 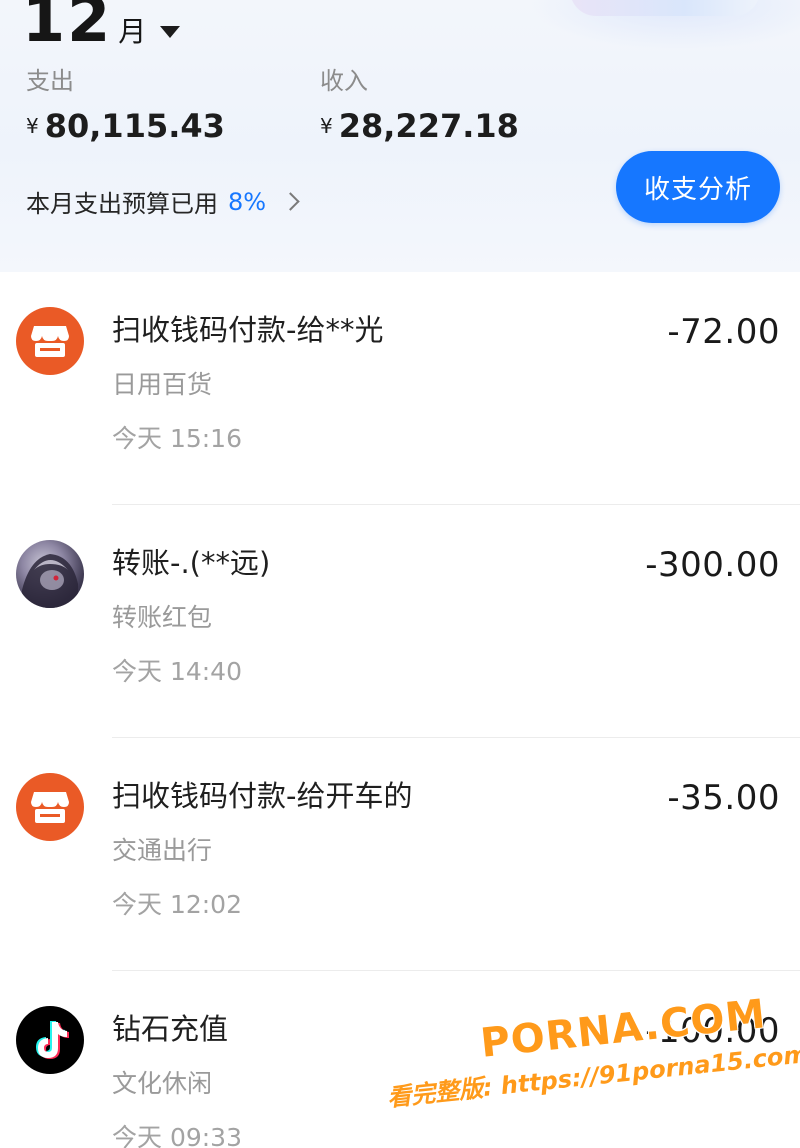 What do you see at coordinates (132, 31) in the screenshot?
I see `month-unit: 月` at bounding box center [132, 31].